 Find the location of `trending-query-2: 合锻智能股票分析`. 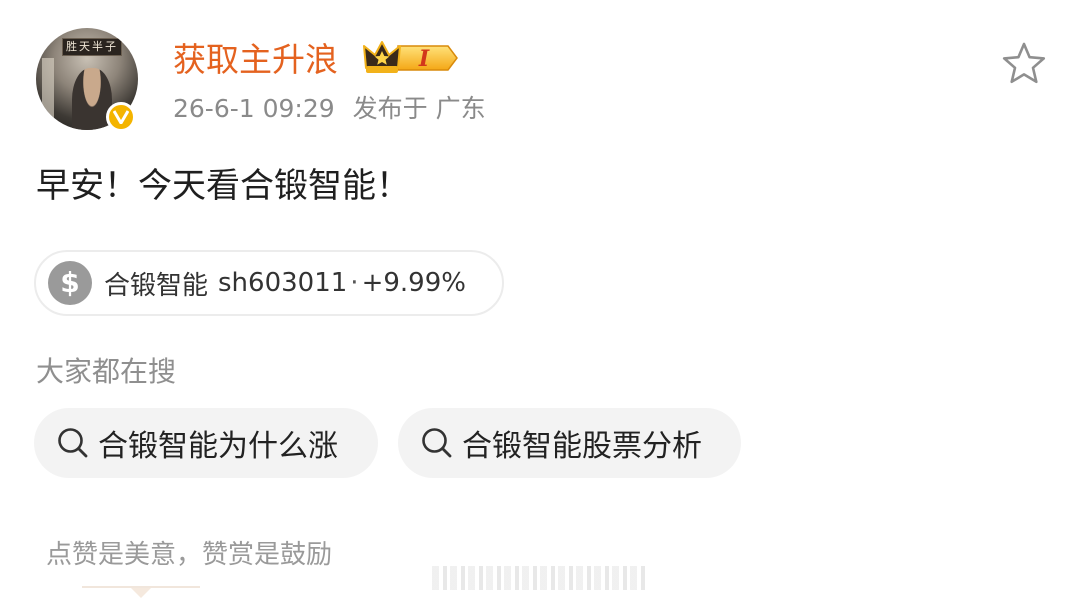

trending-query-2: 合锻智能股票分析 is located at coordinates (569, 443).